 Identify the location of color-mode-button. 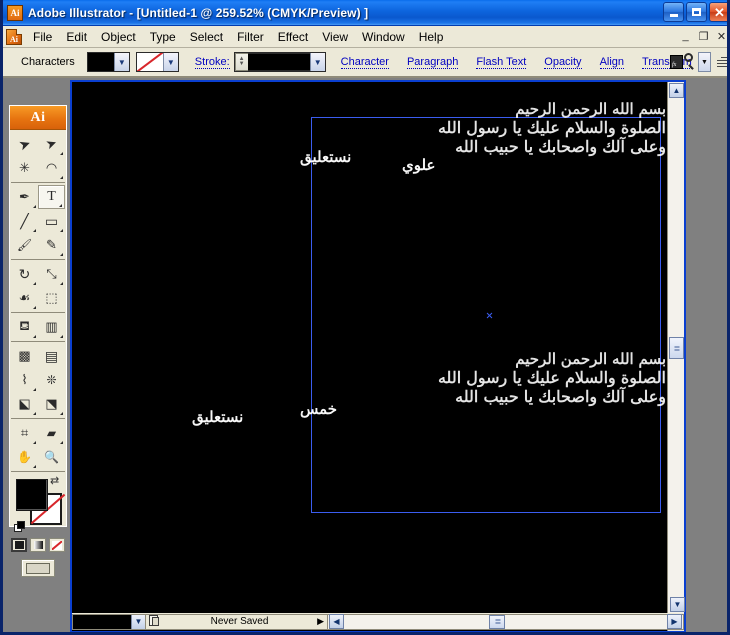
(19, 545).